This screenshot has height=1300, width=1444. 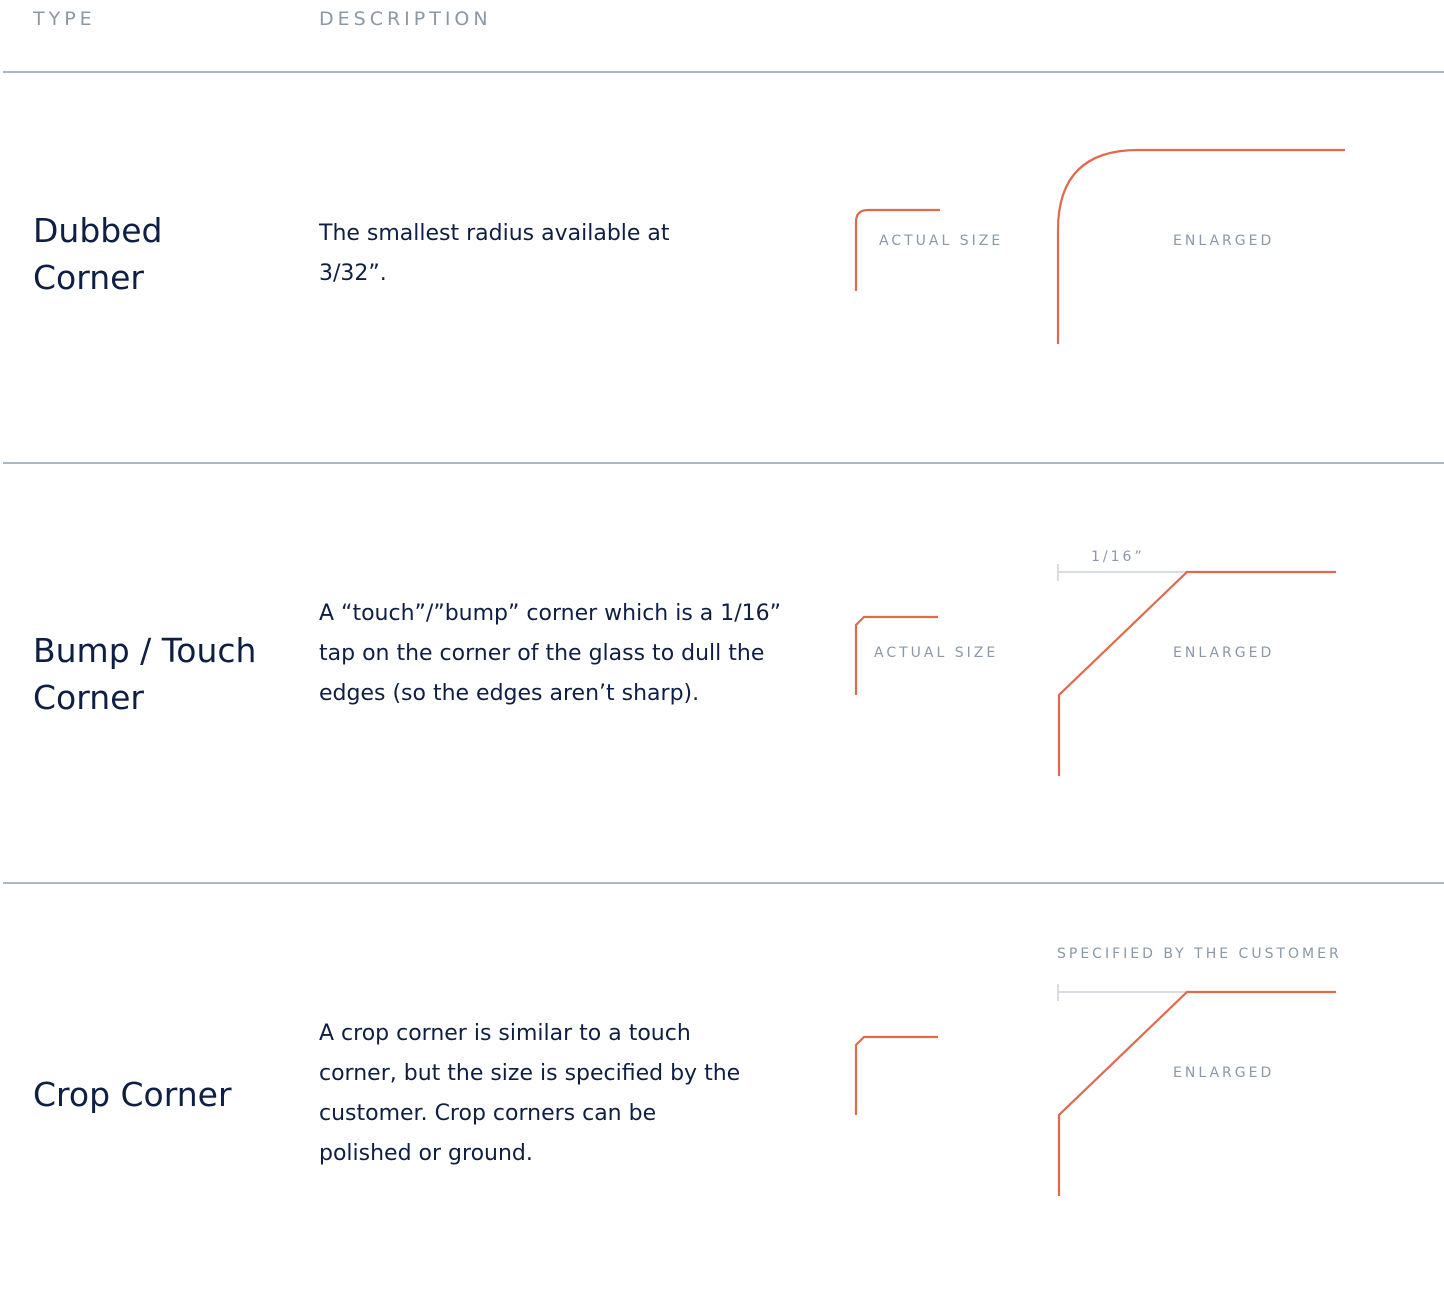 I want to click on enlarged-label-dubbed: ENLARGED, so click(x=1224, y=241).